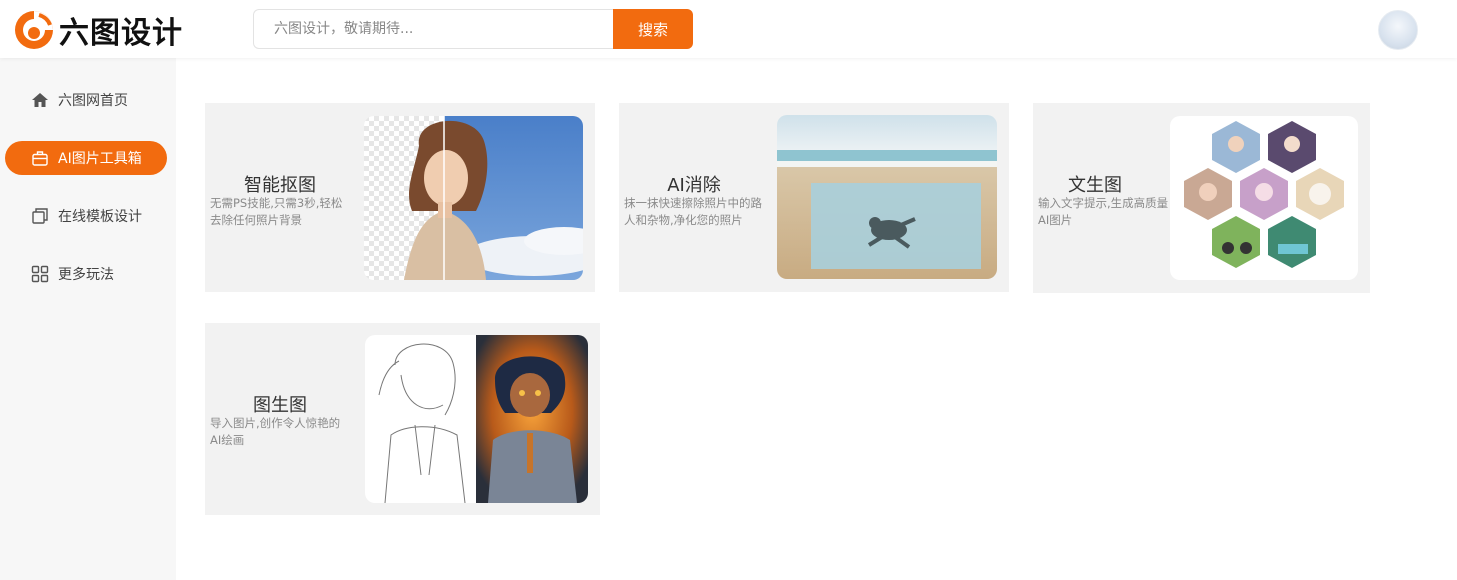 The image size is (1457, 580). What do you see at coordinates (93, 101) in the screenshot?
I see `sidebar-item-label: 六图网首页` at bounding box center [93, 101].